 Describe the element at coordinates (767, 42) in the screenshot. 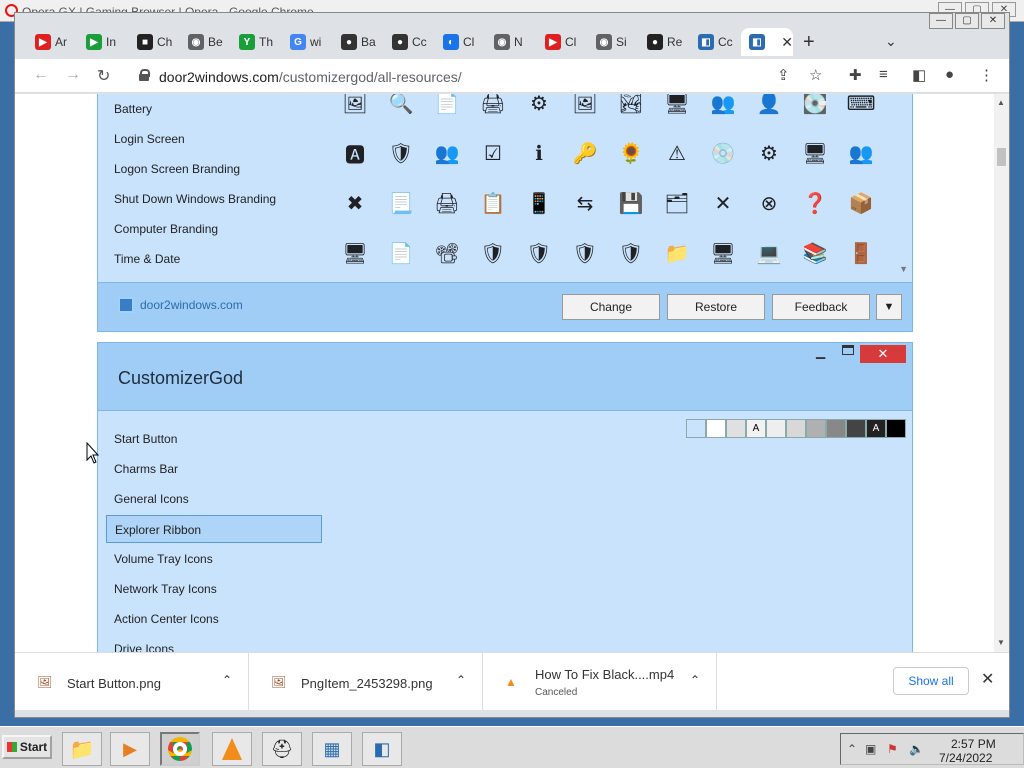

I see `tab-active: ◧ ✕` at that location.